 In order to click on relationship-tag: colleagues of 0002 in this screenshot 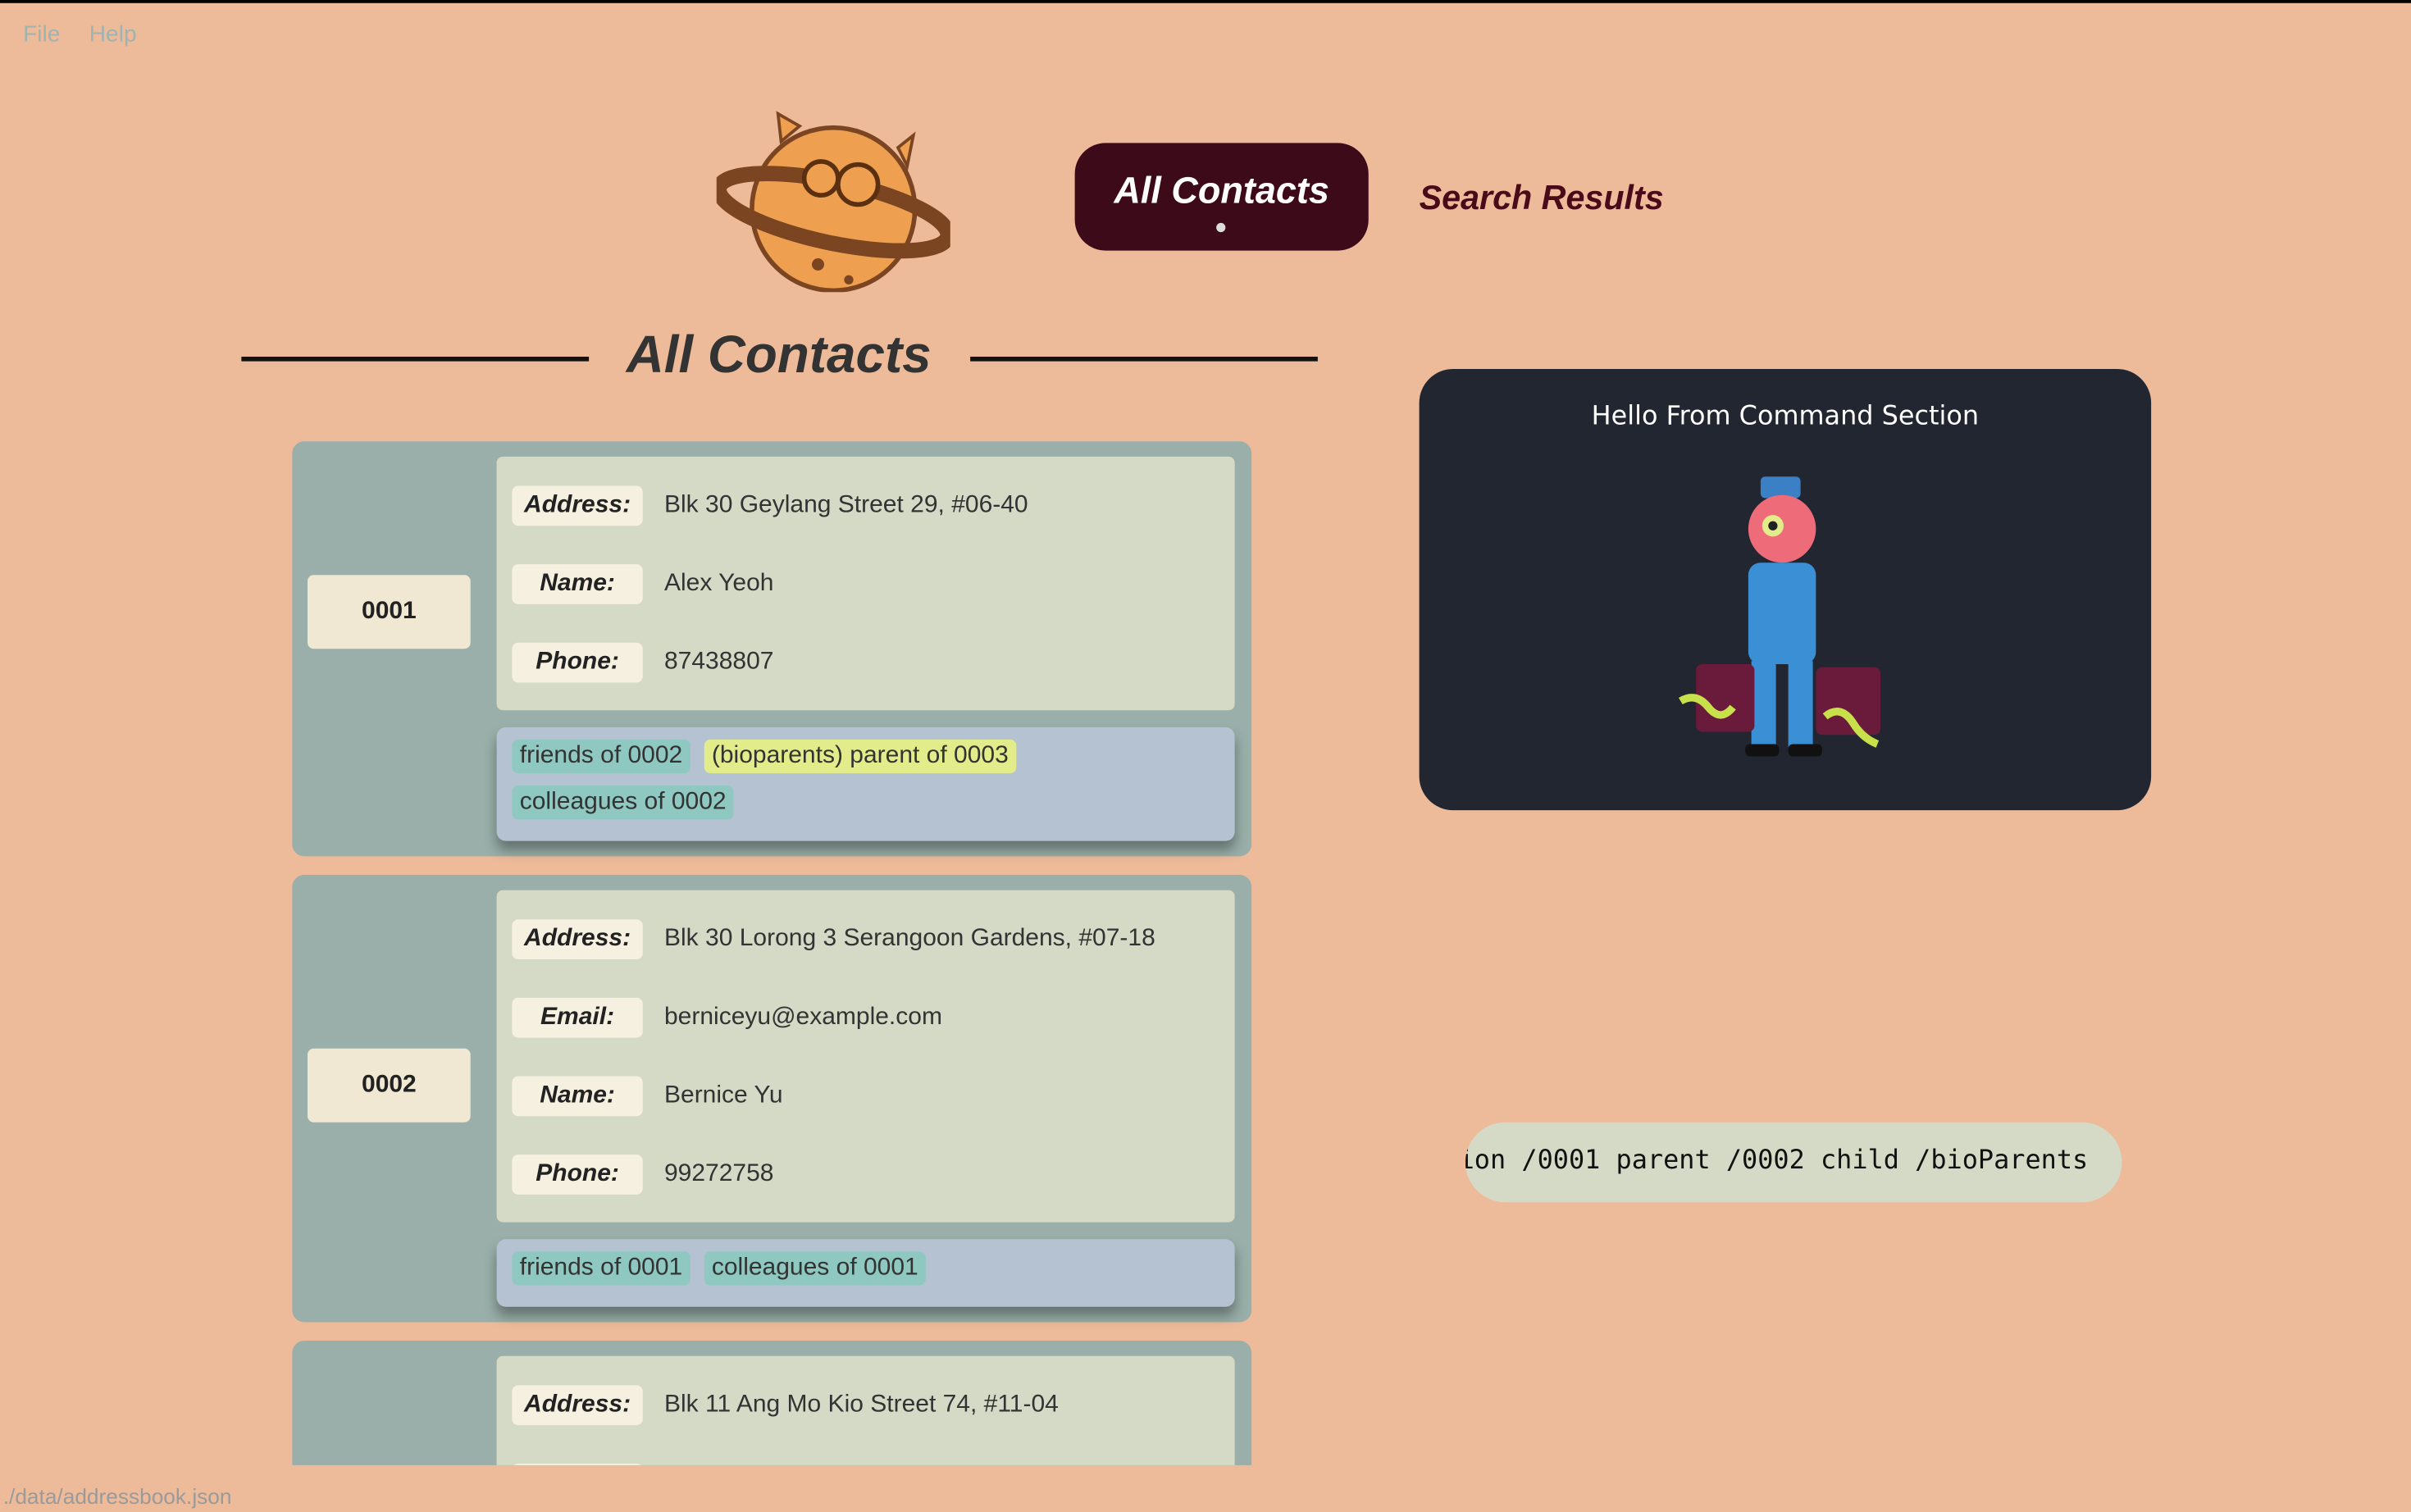, I will do `click(623, 803)`.